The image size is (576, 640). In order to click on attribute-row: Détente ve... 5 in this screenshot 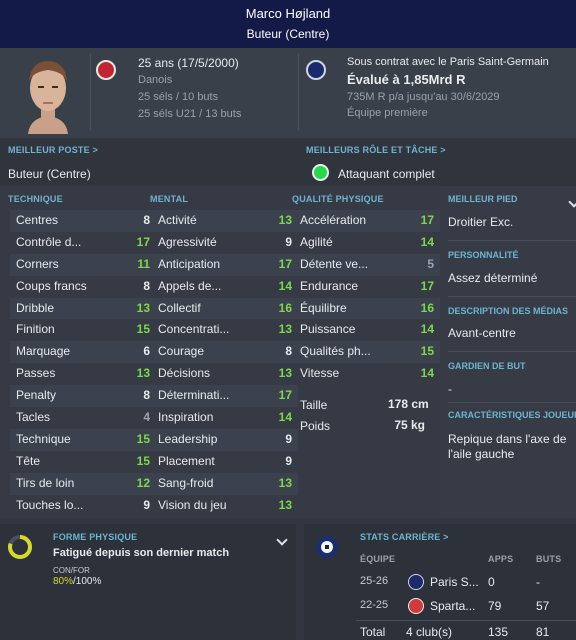, I will do `click(367, 264)`.